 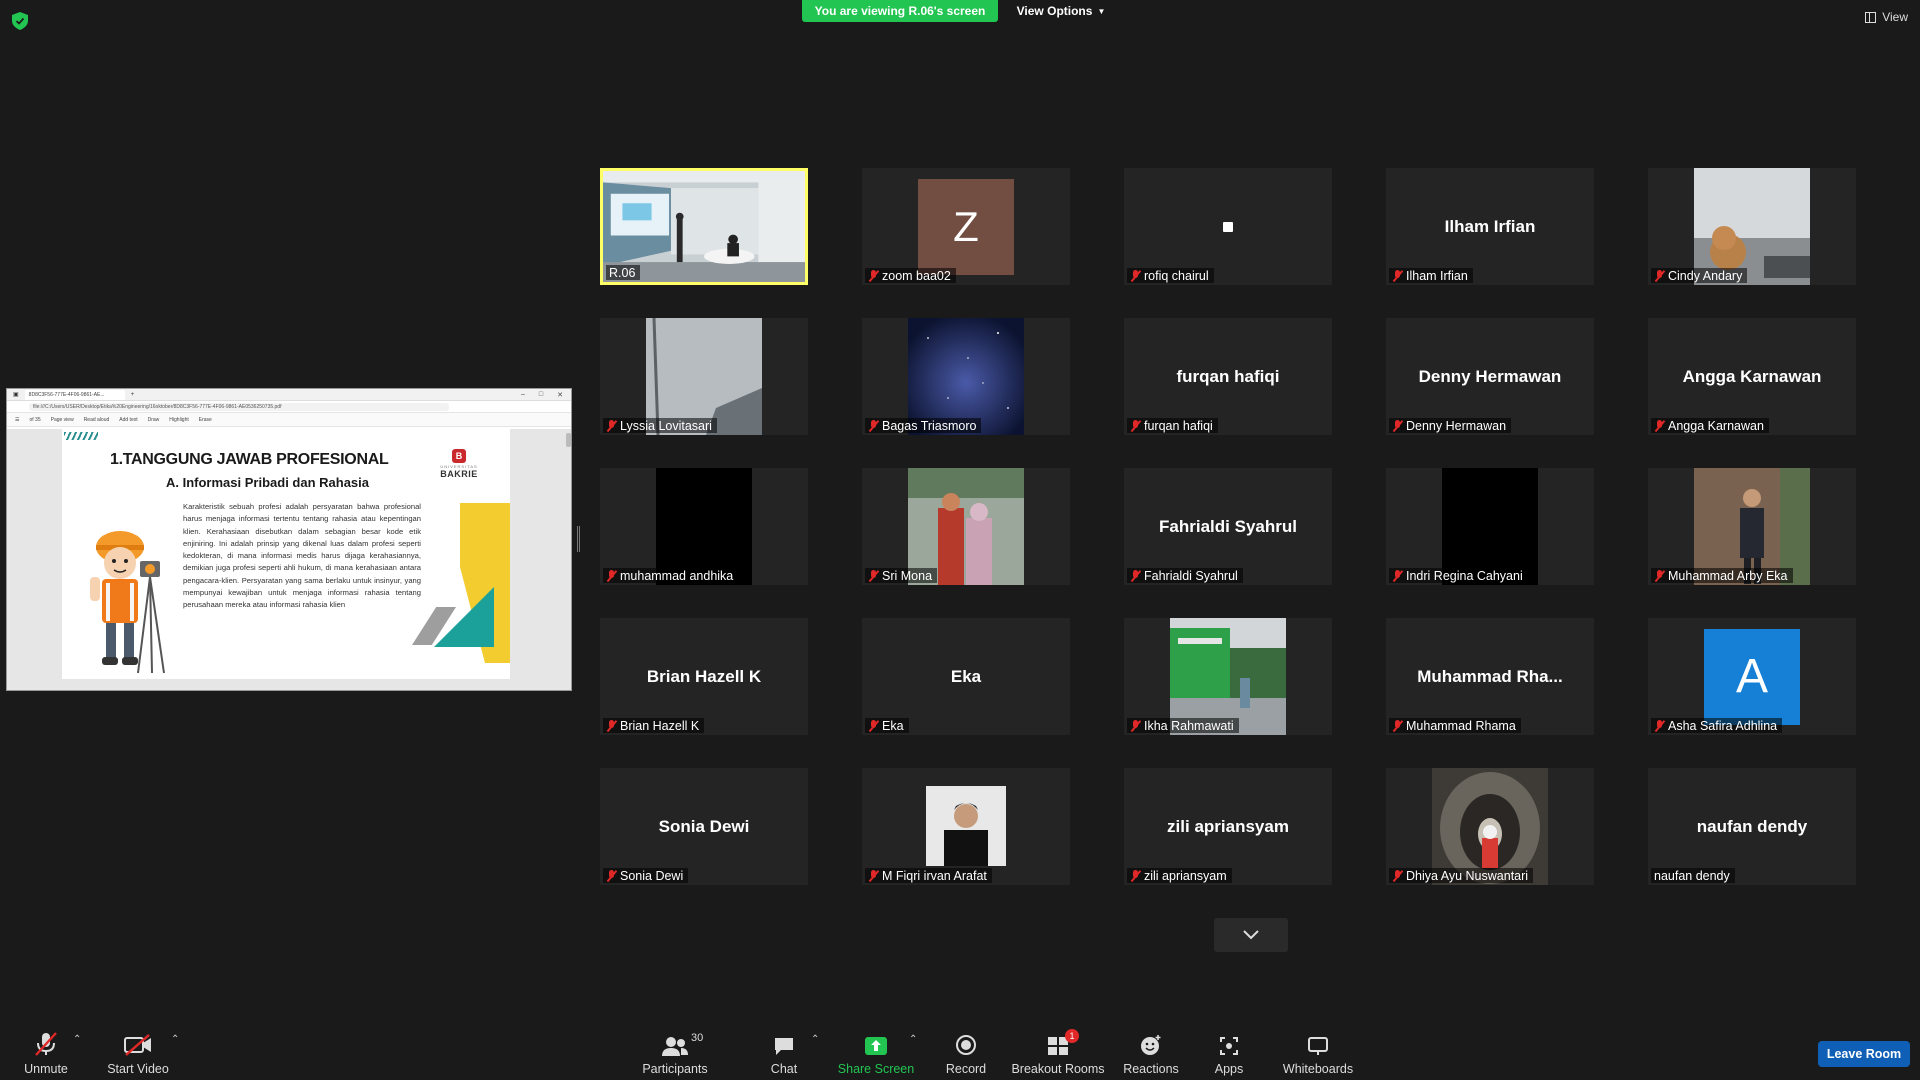 I want to click on participant-tile: R.06, so click(x=704, y=226).